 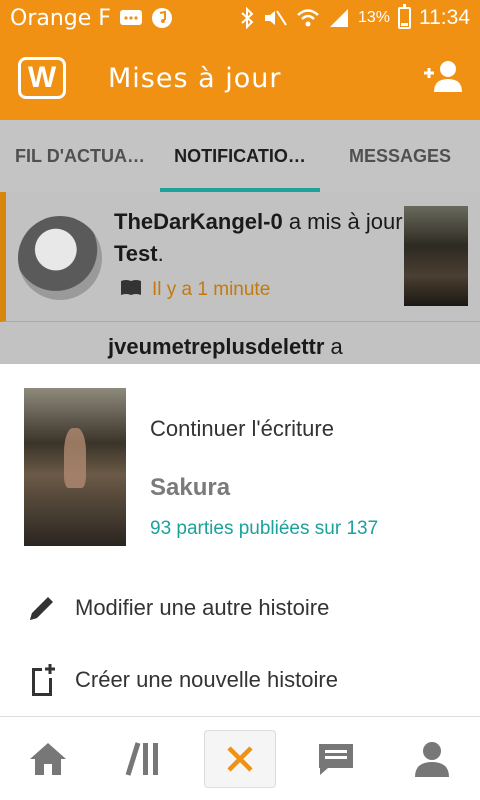 I want to click on notification-suffix: ., so click(x=160, y=253).